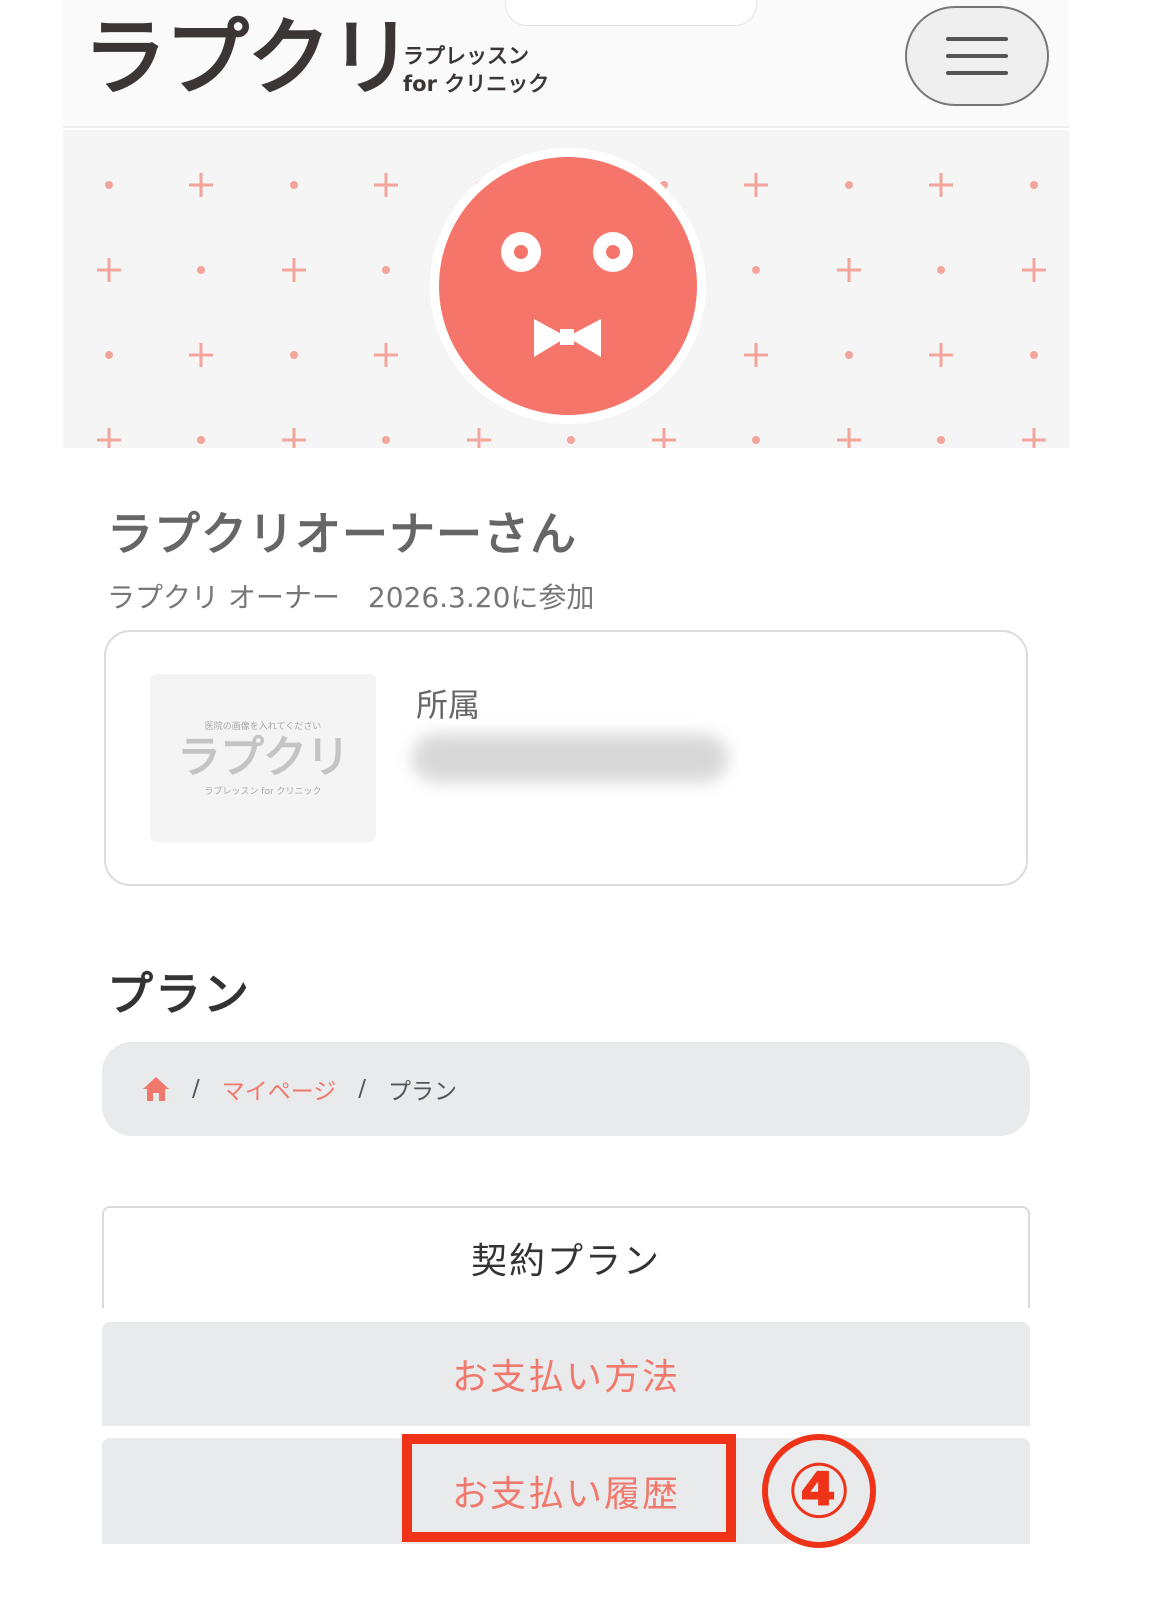 The image size is (1163, 1610). What do you see at coordinates (448, 705) in the screenshot?
I see `affiliation-label: 所属` at bounding box center [448, 705].